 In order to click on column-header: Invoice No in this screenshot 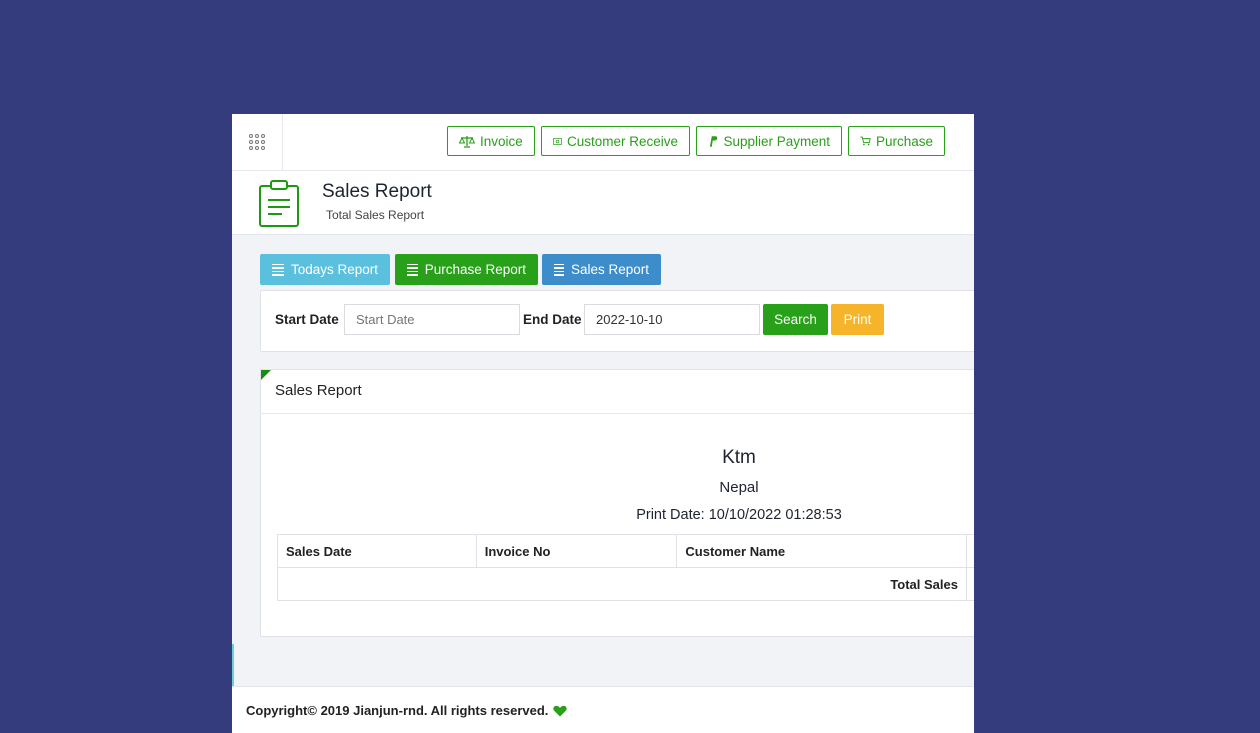, I will do `click(576, 551)`.